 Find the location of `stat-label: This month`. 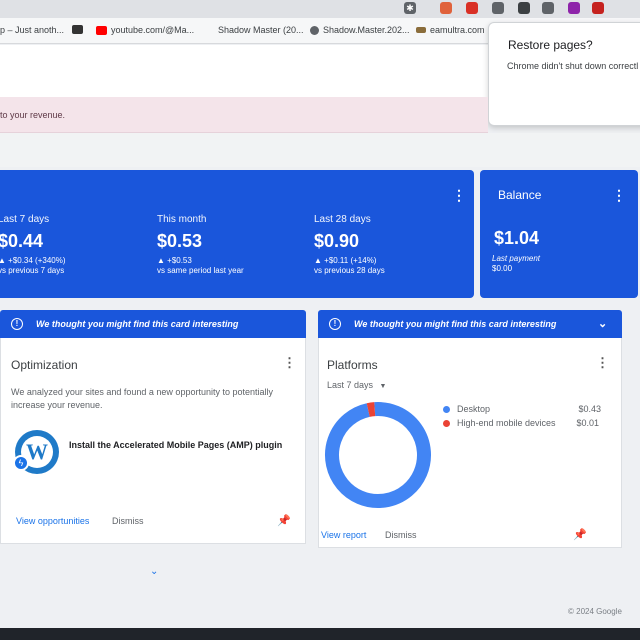

stat-label: This month is located at coordinates (182, 219).